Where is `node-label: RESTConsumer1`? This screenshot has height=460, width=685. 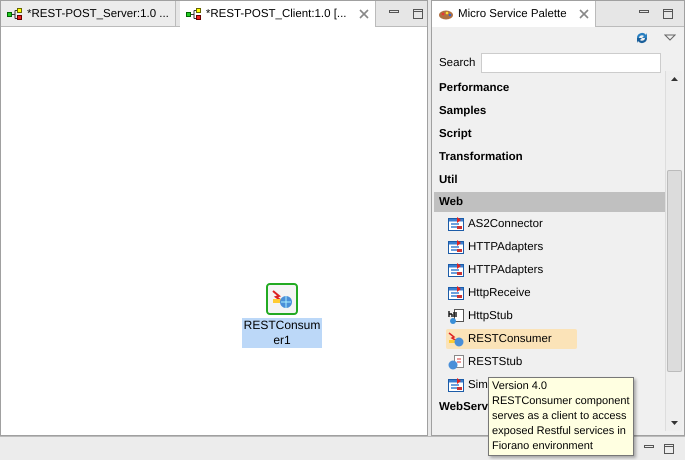 node-label: RESTConsumer1 is located at coordinates (282, 333).